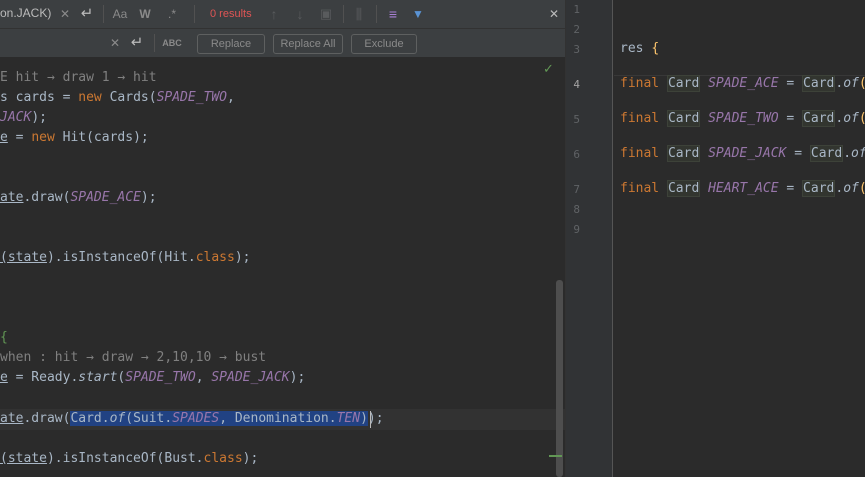  What do you see at coordinates (418, 14) in the screenshot?
I see `filter-icon: ▼` at bounding box center [418, 14].